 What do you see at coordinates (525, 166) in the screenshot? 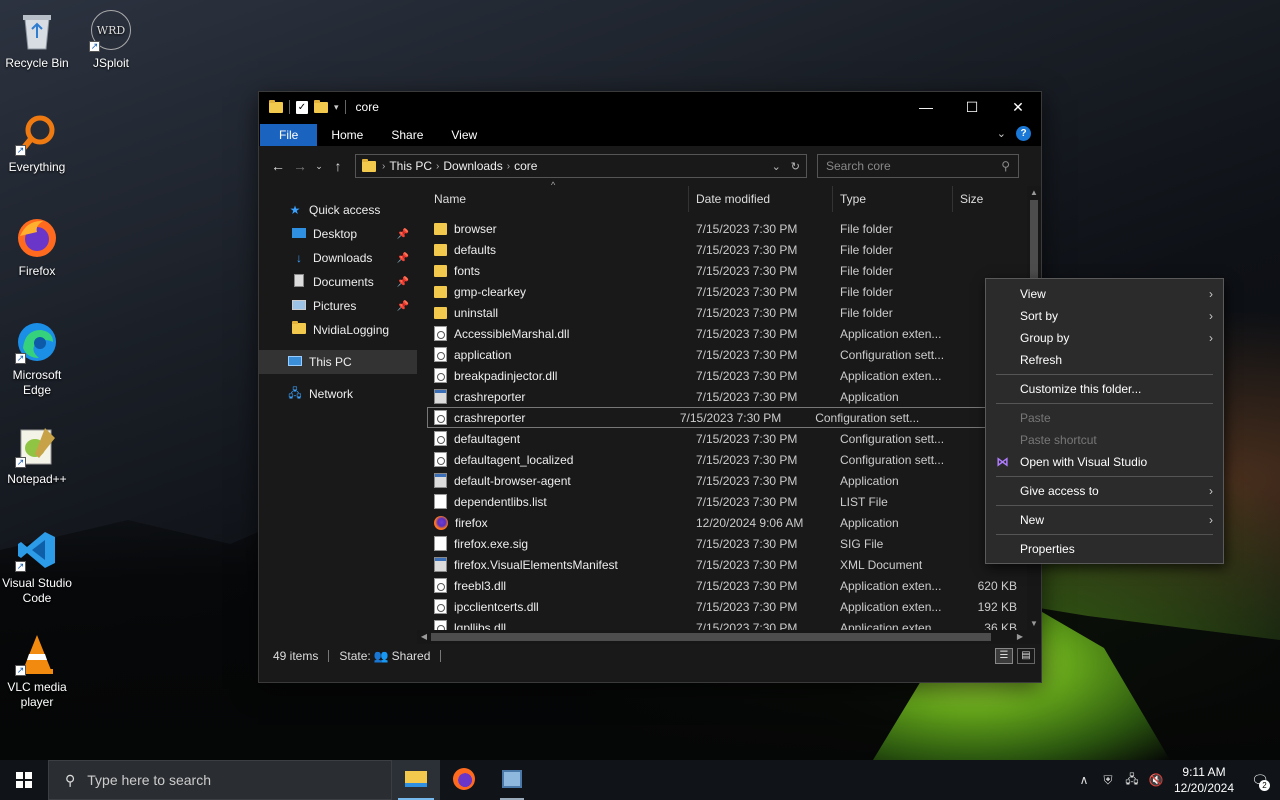
I see `breadcrumb-core: core` at bounding box center [525, 166].